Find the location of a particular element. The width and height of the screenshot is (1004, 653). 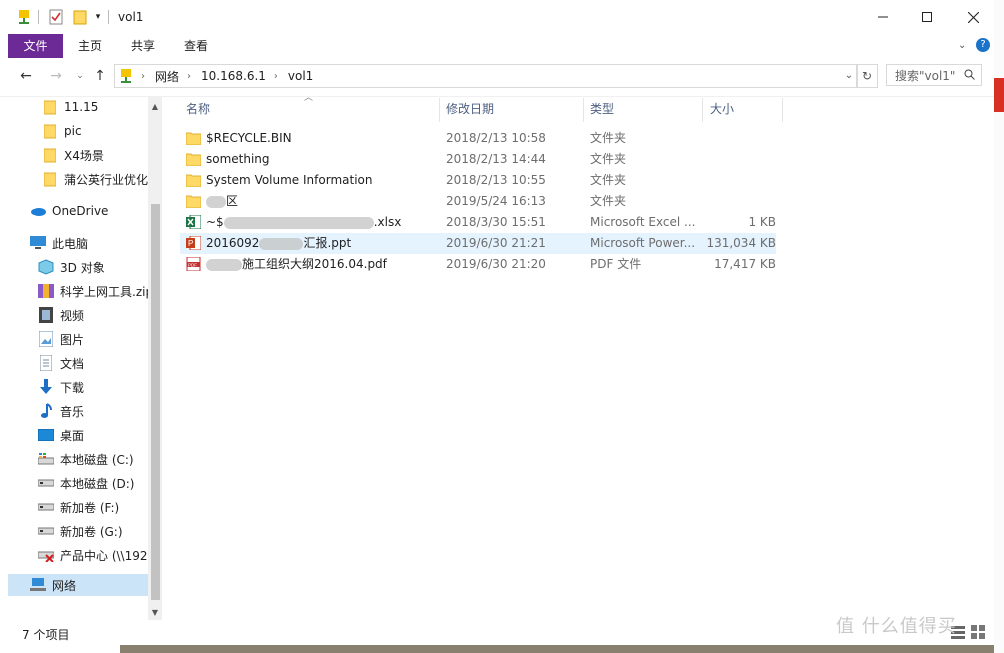

breadcrumb-vol1: vol1 is located at coordinates (300, 76).